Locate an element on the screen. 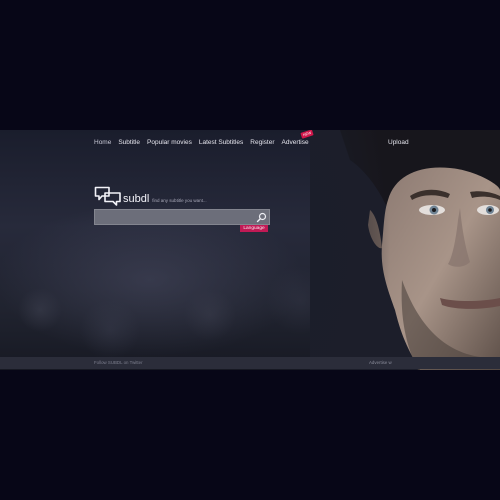  new-badge: NEW is located at coordinates (306, 134).